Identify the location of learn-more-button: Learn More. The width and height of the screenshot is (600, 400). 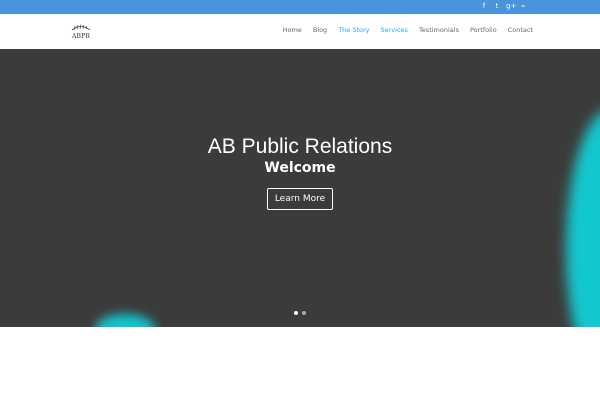
(300, 199).